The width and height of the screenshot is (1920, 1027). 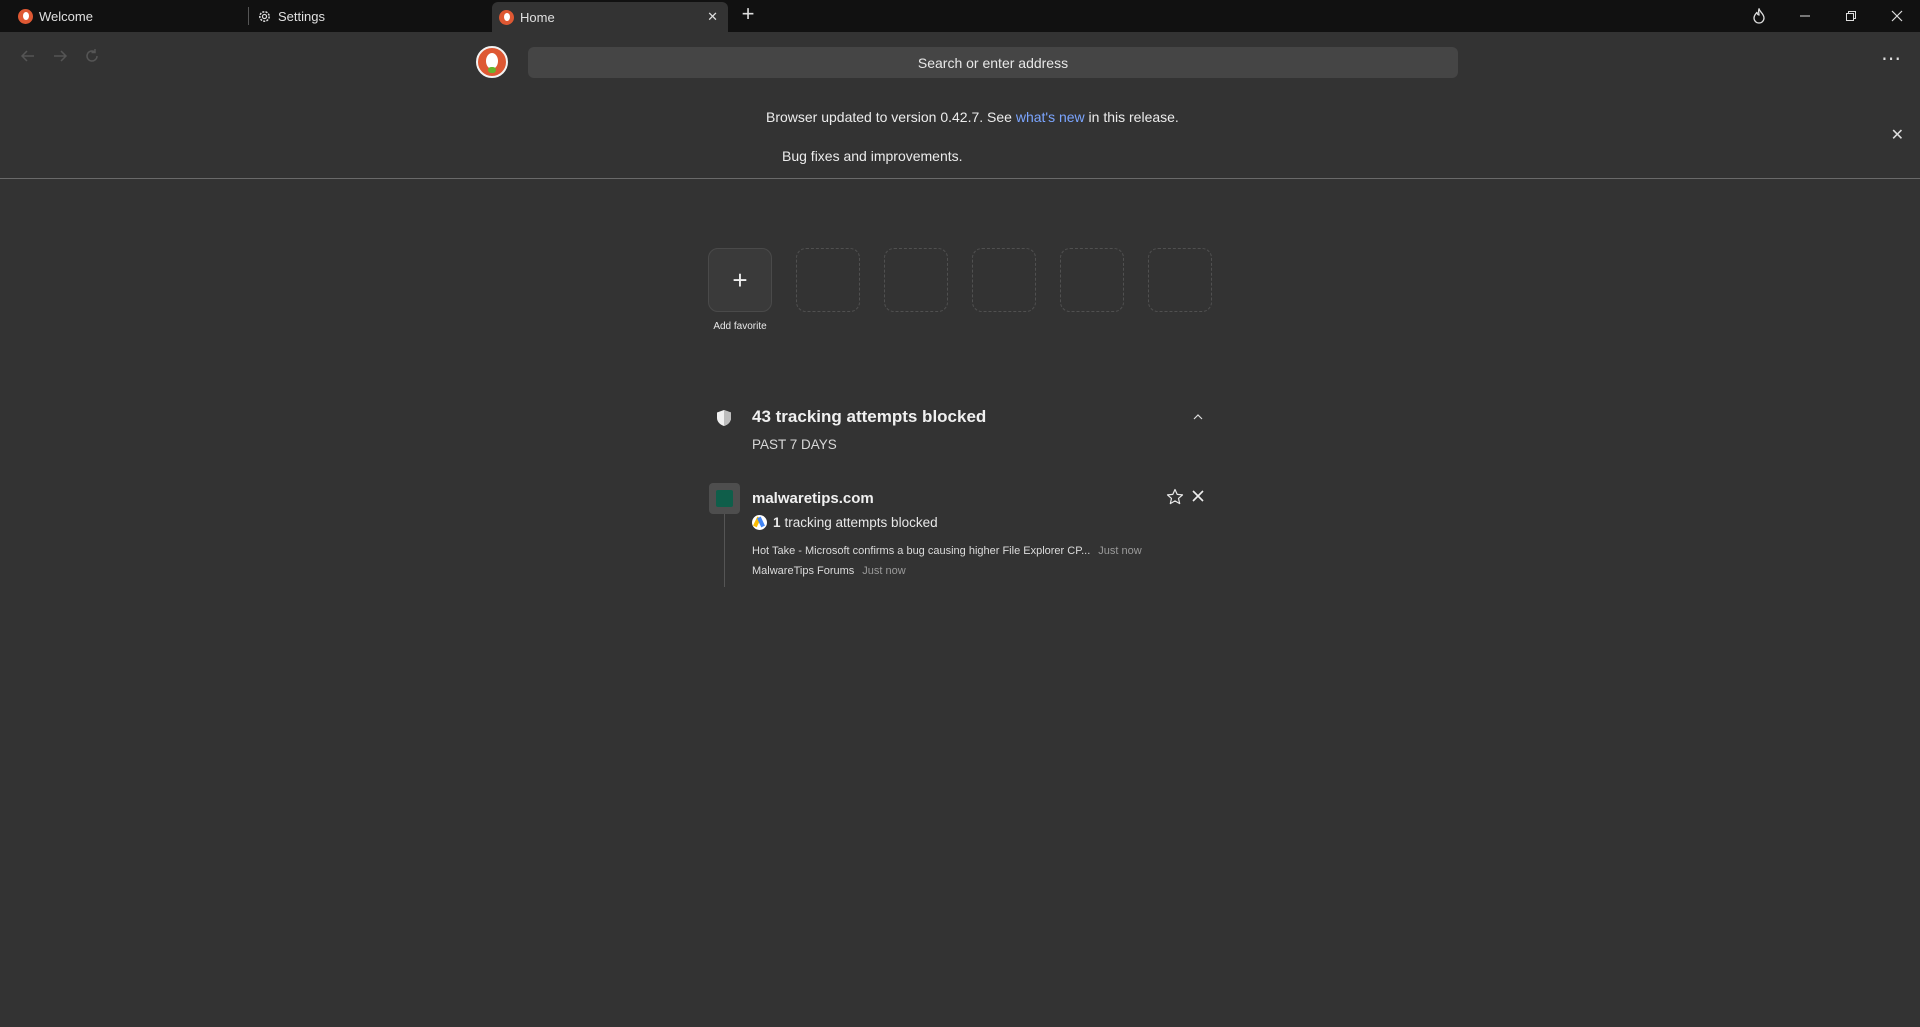 What do you see at coordinates (872, 156) in the screenshot?
I see `update-details: Bug fixes and improvements.` at bounding box center [872, 156].